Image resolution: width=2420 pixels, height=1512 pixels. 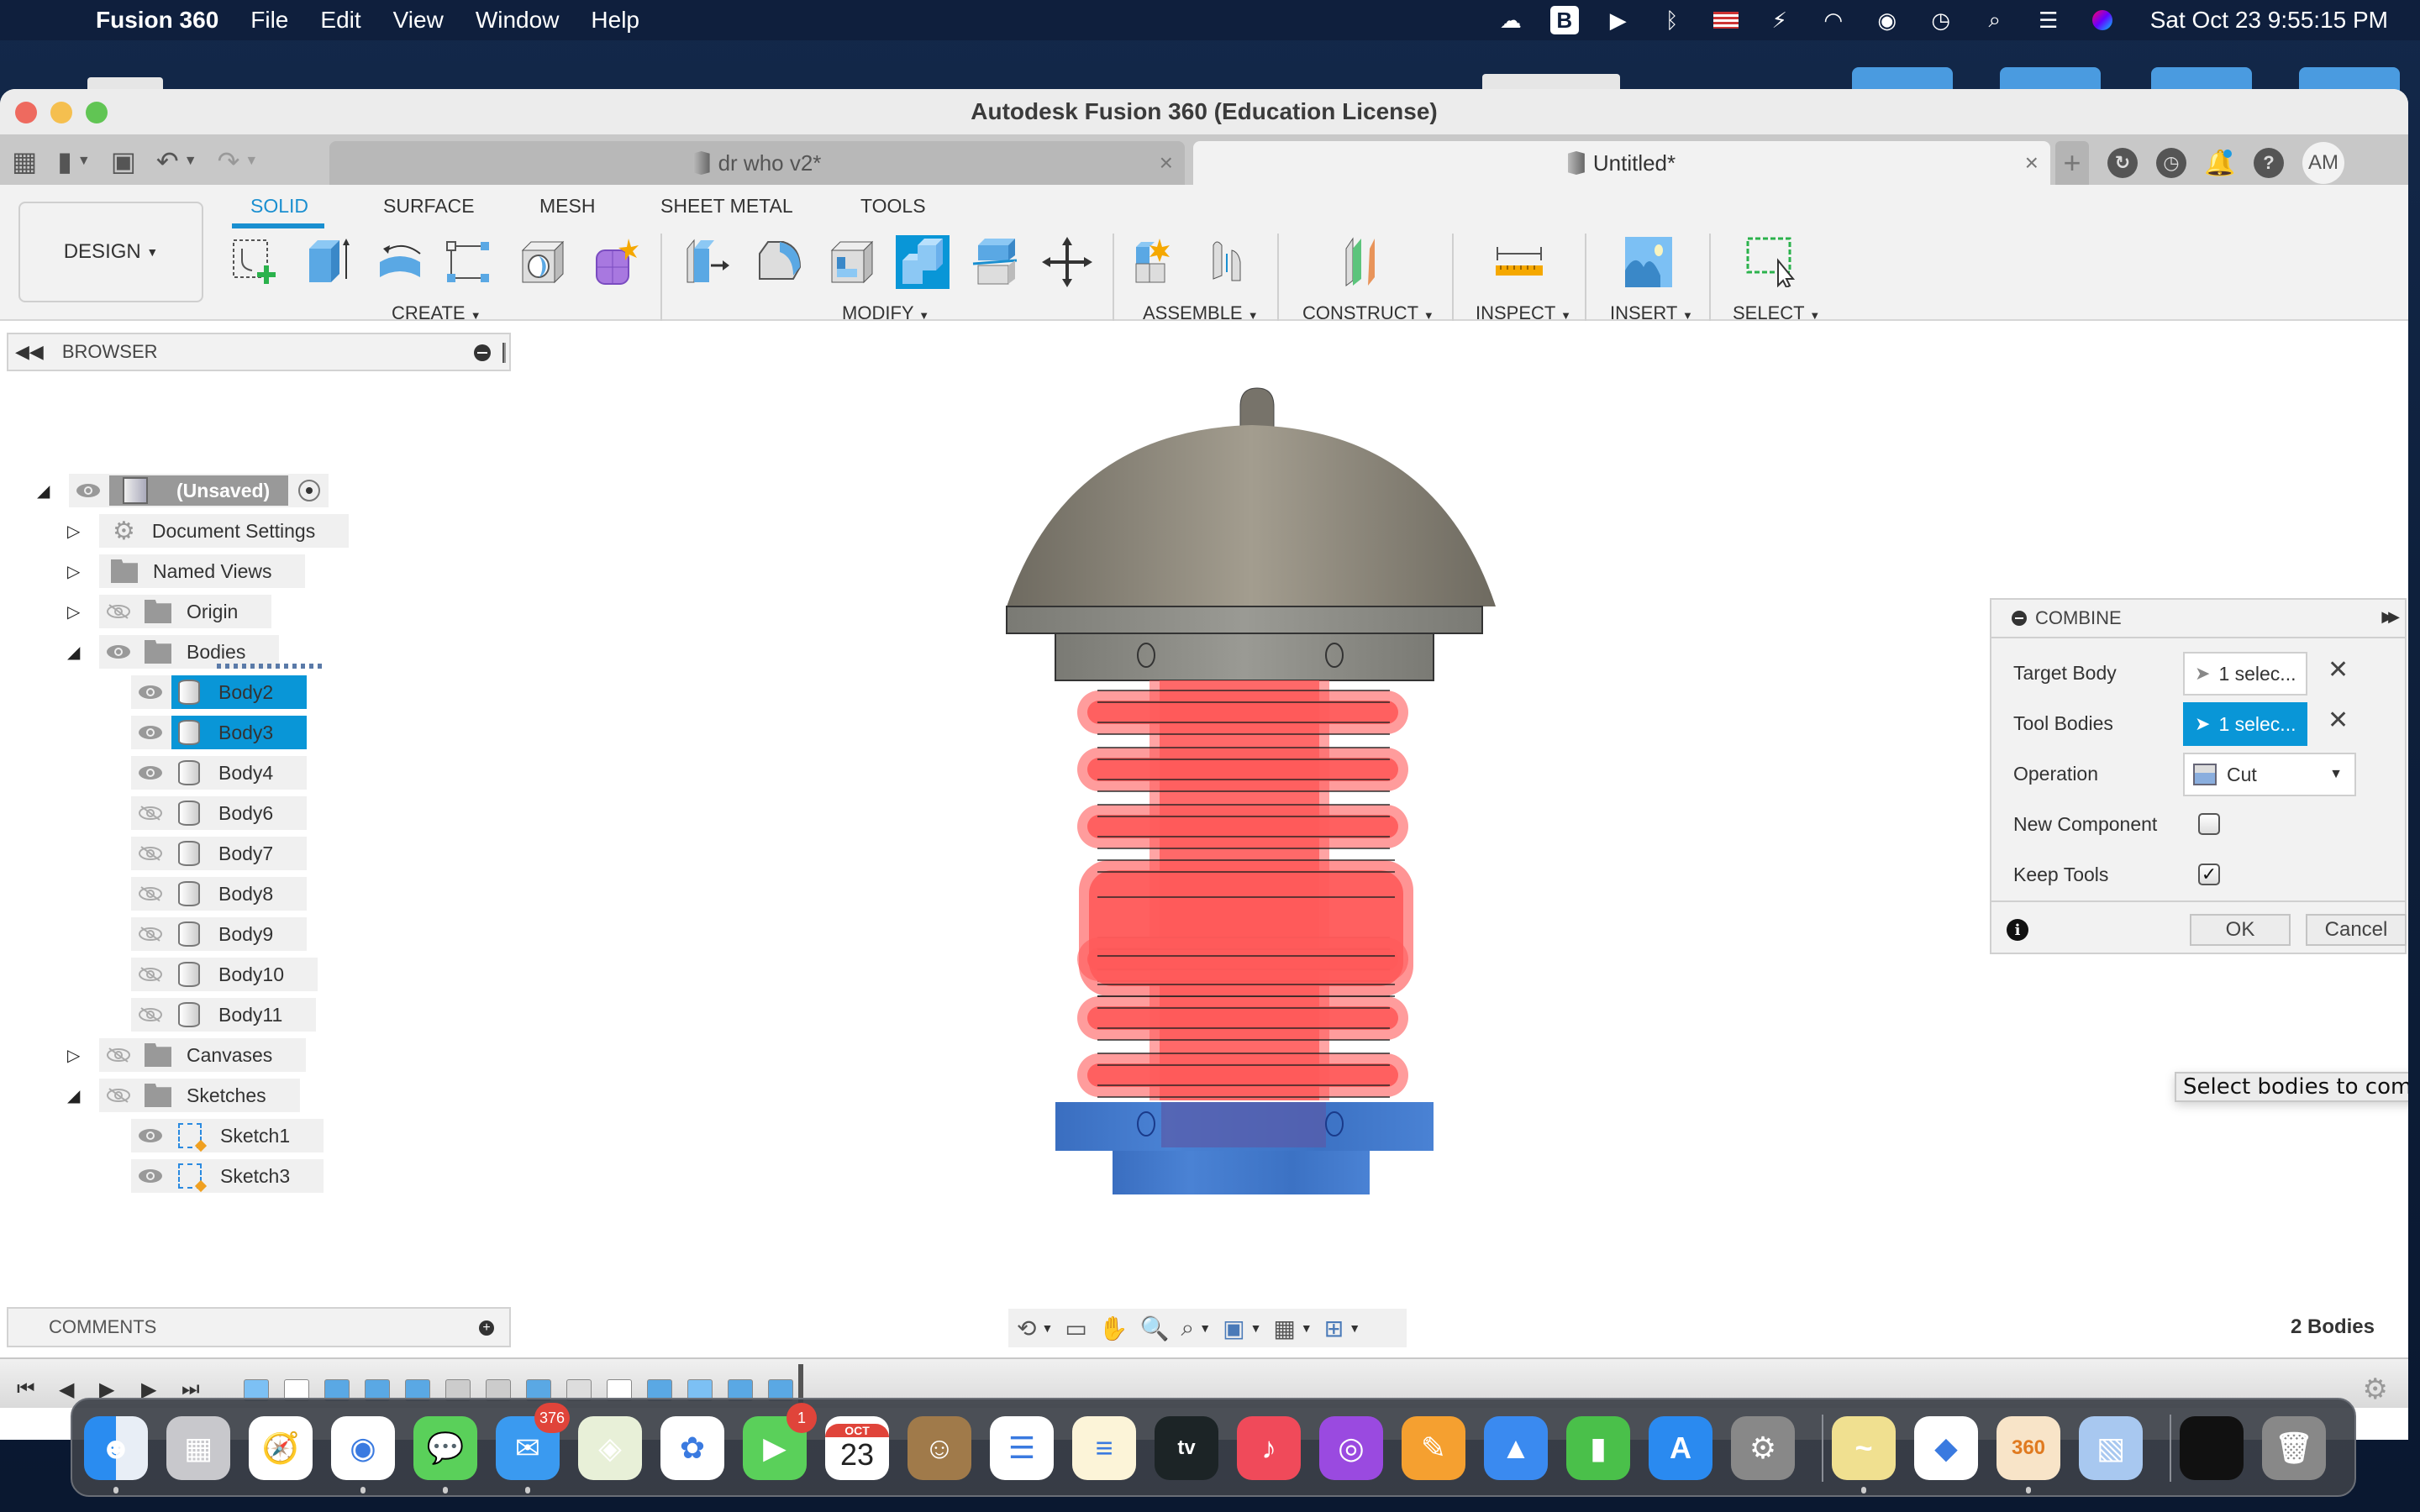 What do you see at coordinates (1186, 1448) in the screenshot?
I see `dock-app-apple-tv: tv` at bounding box center [1186, 1448].